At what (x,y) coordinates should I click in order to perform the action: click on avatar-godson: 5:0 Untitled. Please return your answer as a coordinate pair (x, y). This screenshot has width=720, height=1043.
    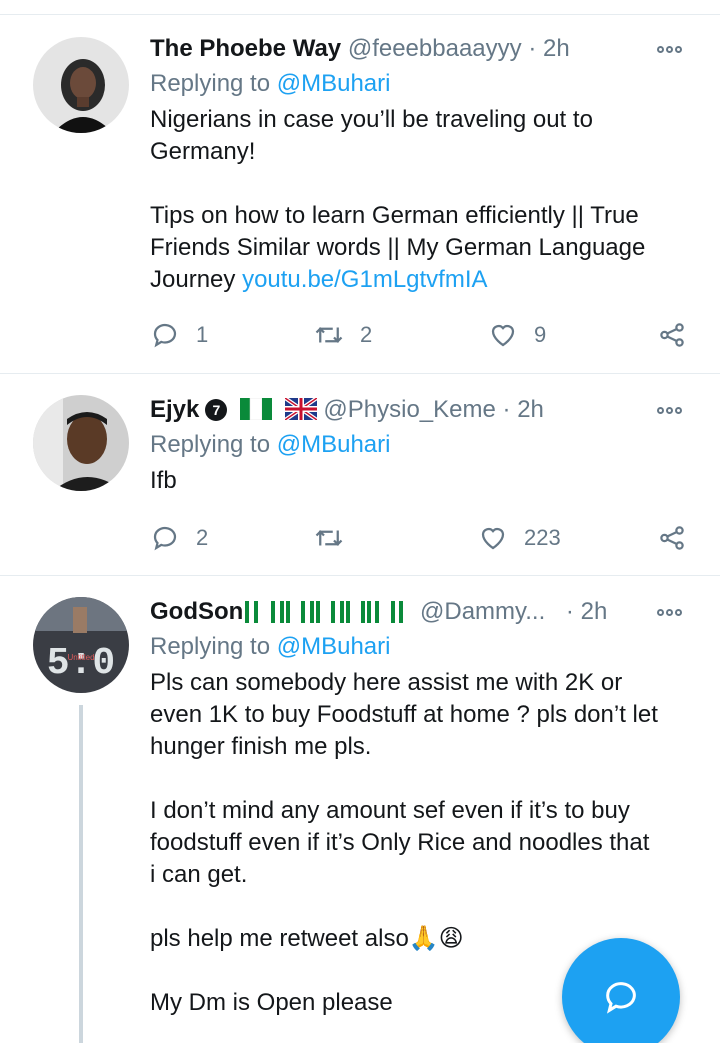
    Looking at the image, I should click on (81, 645).